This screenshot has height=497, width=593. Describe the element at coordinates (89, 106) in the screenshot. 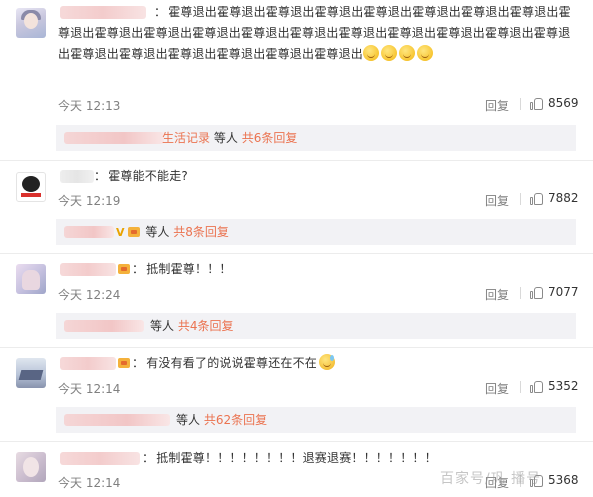

I see `comment-time: 今天 12:13` at that location.